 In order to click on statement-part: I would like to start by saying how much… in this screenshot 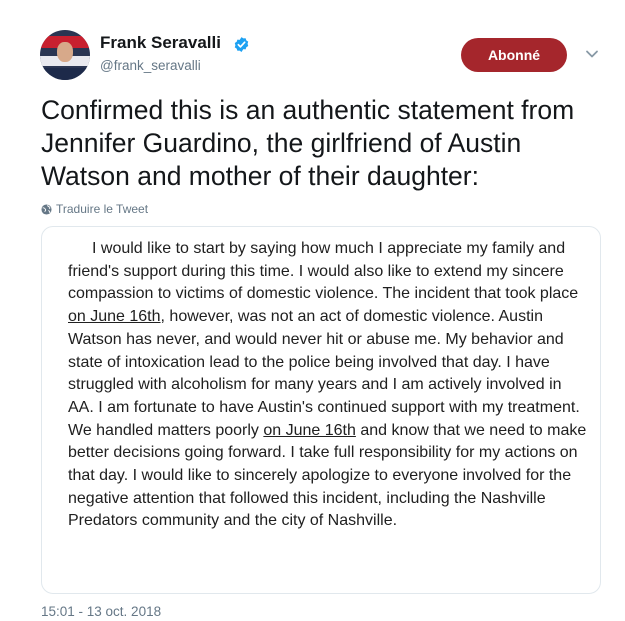, I will do `click(323, 271)`.